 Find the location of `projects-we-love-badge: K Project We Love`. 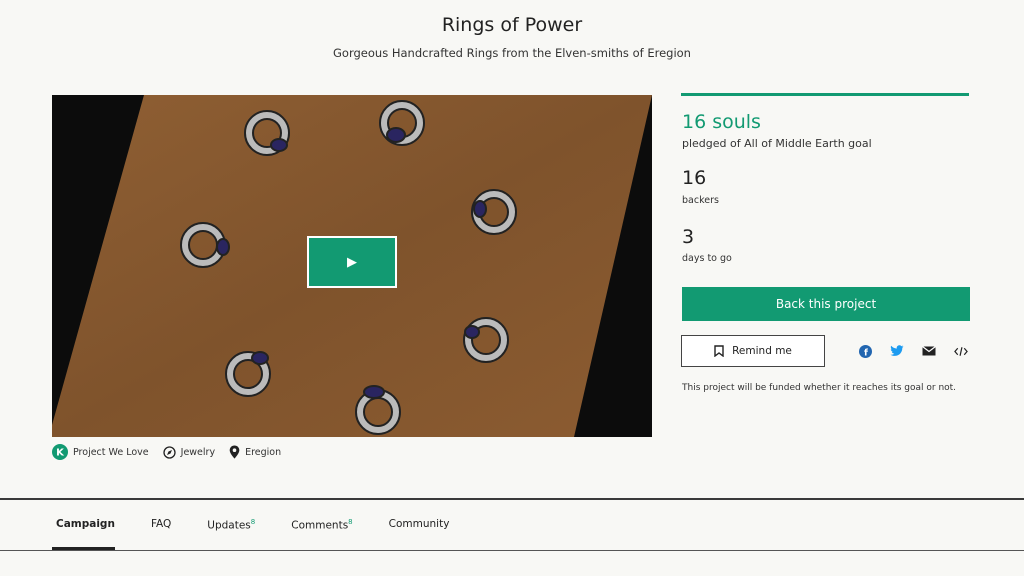

projects-we-love-badge: K Project We Love is located at coordinates (100, 452).